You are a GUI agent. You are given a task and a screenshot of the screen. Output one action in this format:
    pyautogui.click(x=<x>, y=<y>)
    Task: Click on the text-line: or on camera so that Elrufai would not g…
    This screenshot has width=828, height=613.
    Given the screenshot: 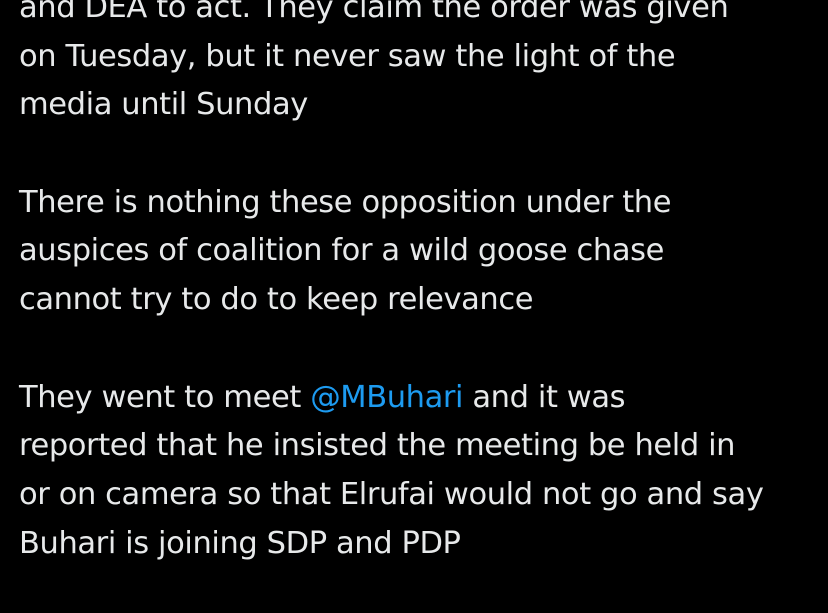 What is the action you would take?
    pyautogui.click(x=391, y=494)
    